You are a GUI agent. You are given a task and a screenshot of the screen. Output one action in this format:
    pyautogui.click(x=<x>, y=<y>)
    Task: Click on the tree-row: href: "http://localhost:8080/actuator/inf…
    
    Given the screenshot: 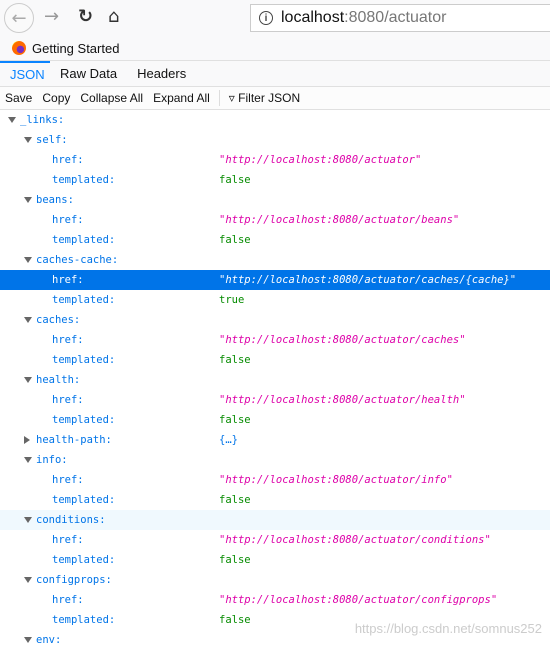 What is the action you would take?
    pyautogui.click(x=275, y=480)
    